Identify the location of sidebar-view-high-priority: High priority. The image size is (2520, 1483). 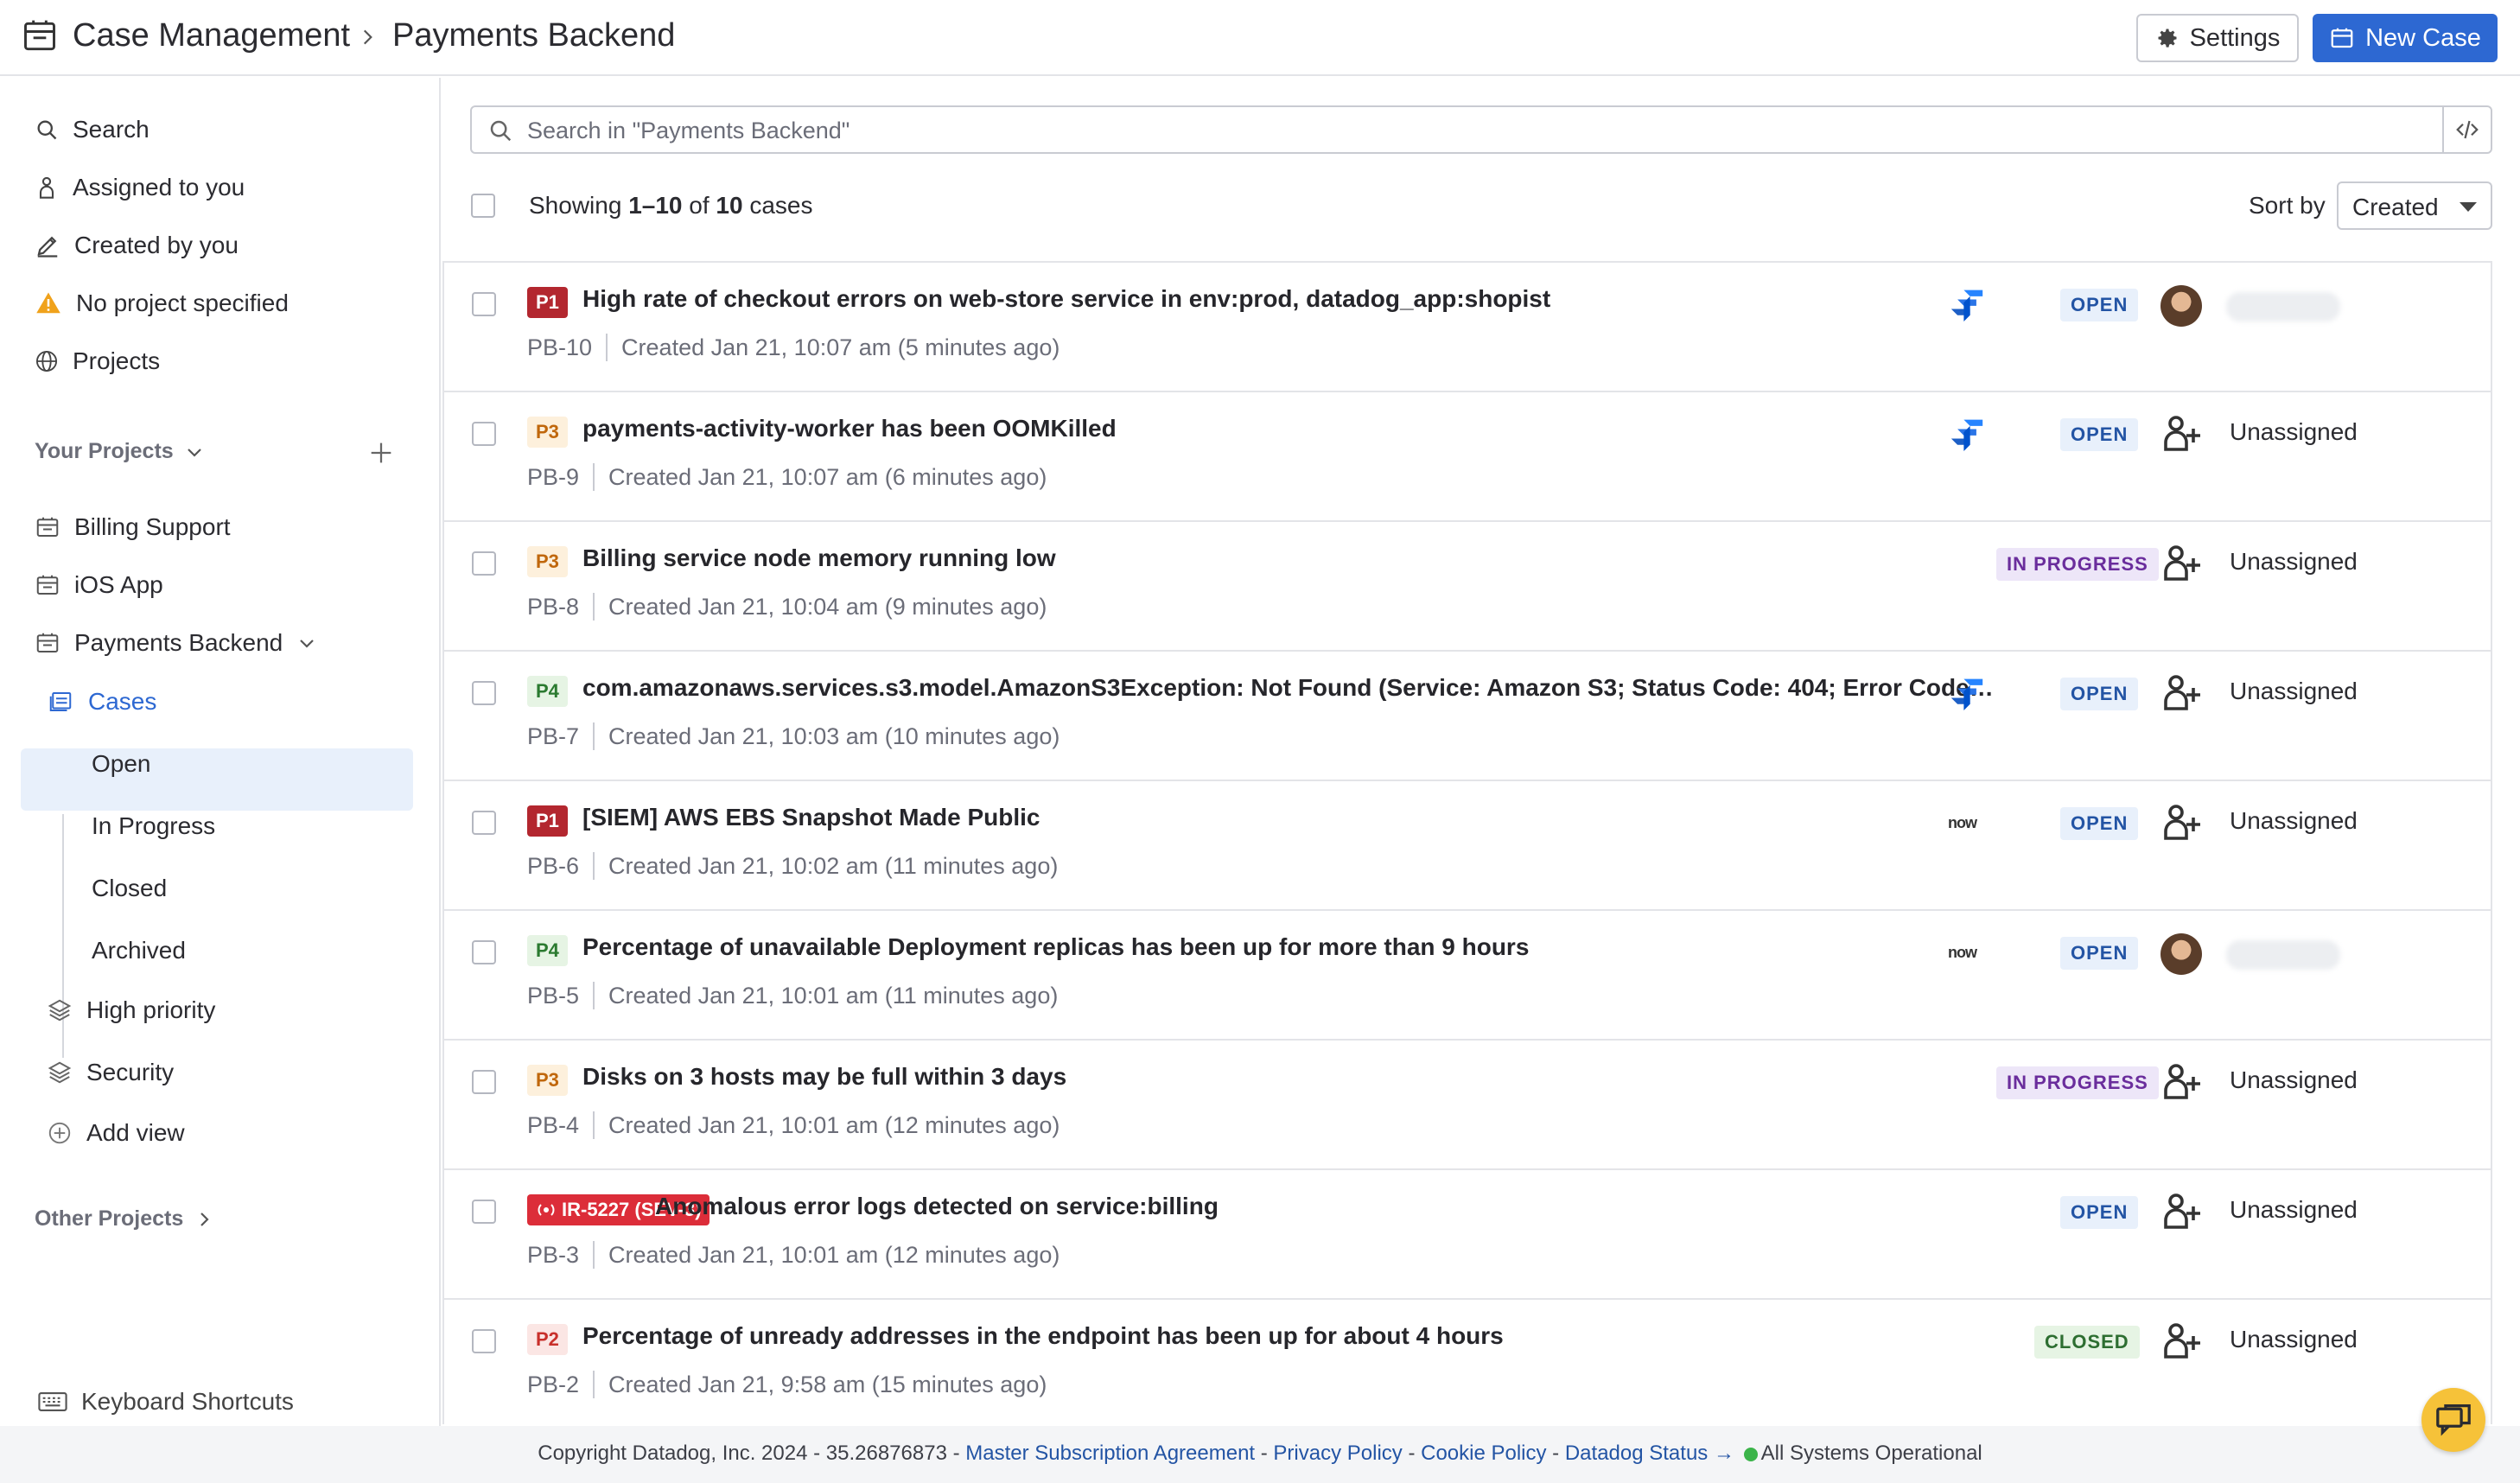
(131, 1010).